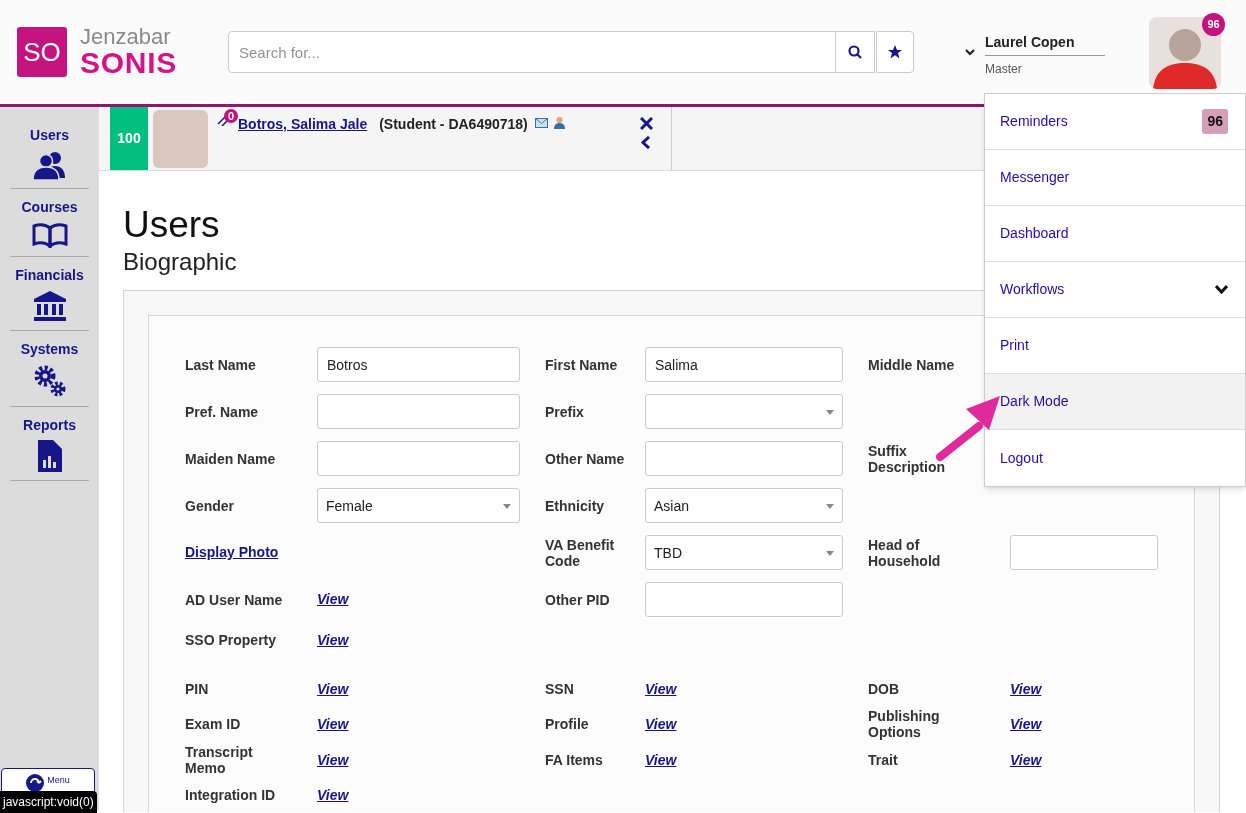 The width and height of the screenshot is (1246, 813). Describe the element at coordinates (213, 724) in the screenshot. I see `field-label: Exam ID` at that location.